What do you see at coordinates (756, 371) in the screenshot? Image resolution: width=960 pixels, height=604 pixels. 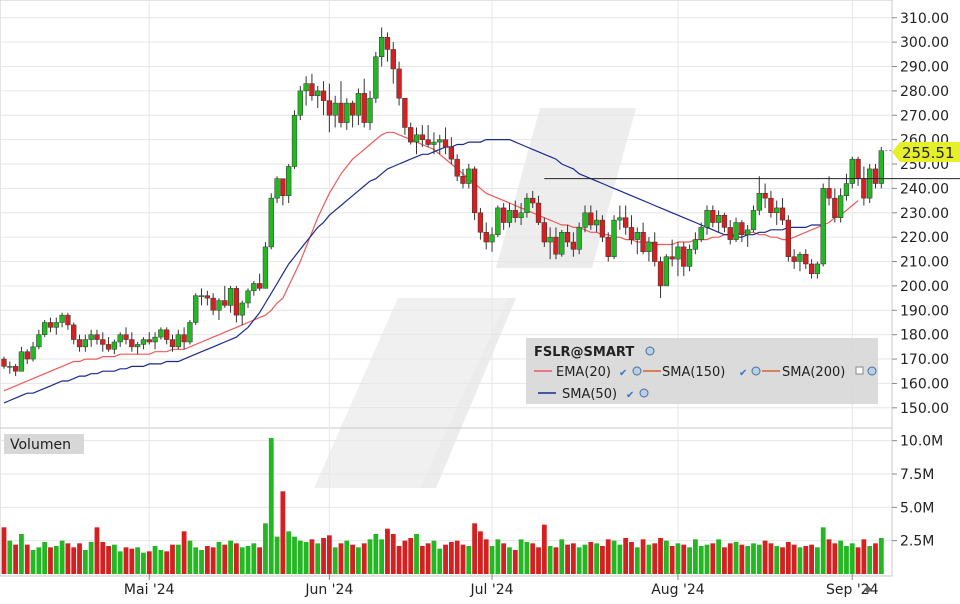 I see `legend-sma150-settings-icon` at bounding box center [756, 371].